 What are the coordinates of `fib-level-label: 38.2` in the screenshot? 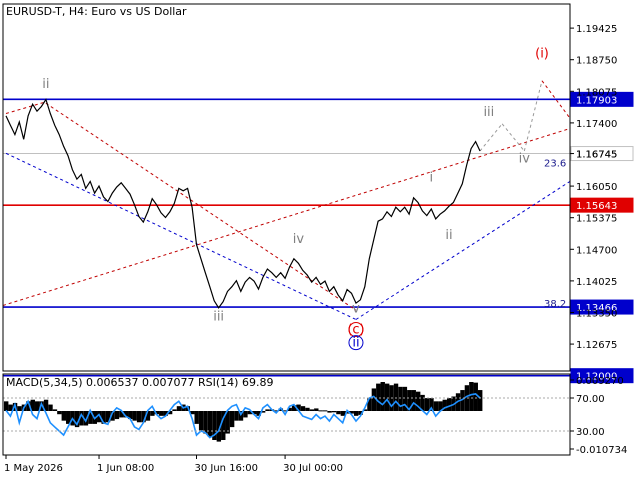 It's located at (555, 304).